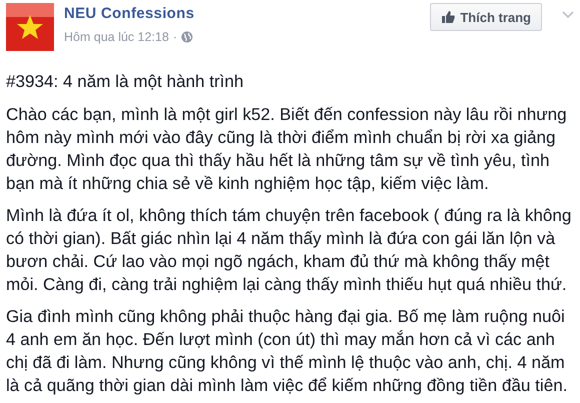 This screenshot has height=403, width=580. Describe the element at coordinates (30, 27) in the screenshot. I see `flag-avatar` at that location.